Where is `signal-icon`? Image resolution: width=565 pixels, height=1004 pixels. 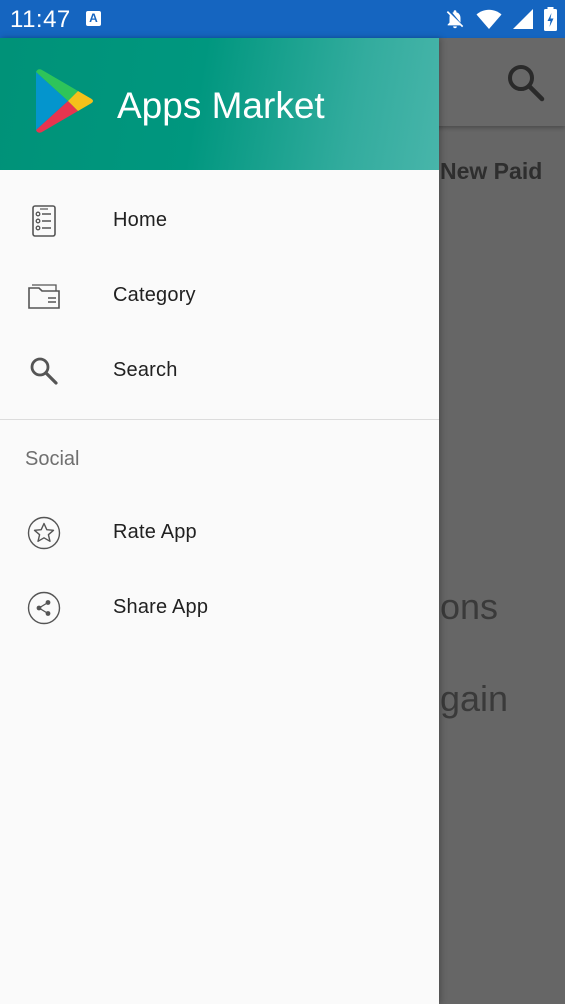 signal-icon is located at coordinates (523, 19).